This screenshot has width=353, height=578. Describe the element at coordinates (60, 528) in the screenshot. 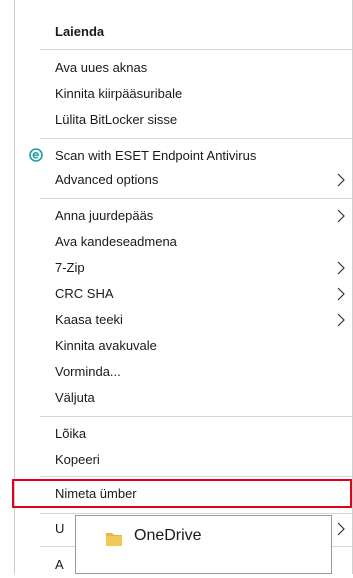

I see `menu-item-label: U` at that location.